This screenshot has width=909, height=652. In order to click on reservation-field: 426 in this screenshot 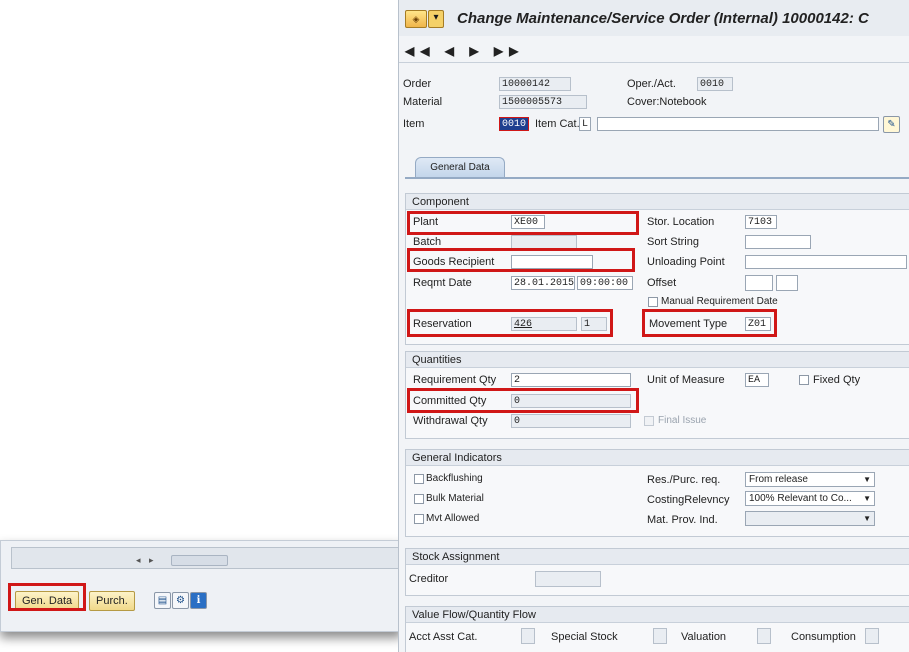, I will do `click(544, 324)`.